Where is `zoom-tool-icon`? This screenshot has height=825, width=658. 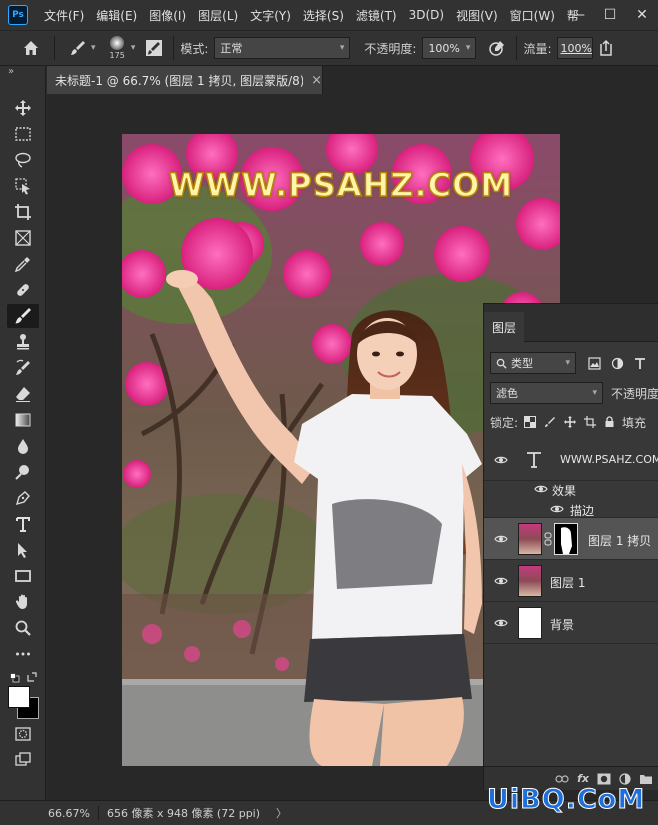 zoom-tool-icon is located at coordinates (23, 628).